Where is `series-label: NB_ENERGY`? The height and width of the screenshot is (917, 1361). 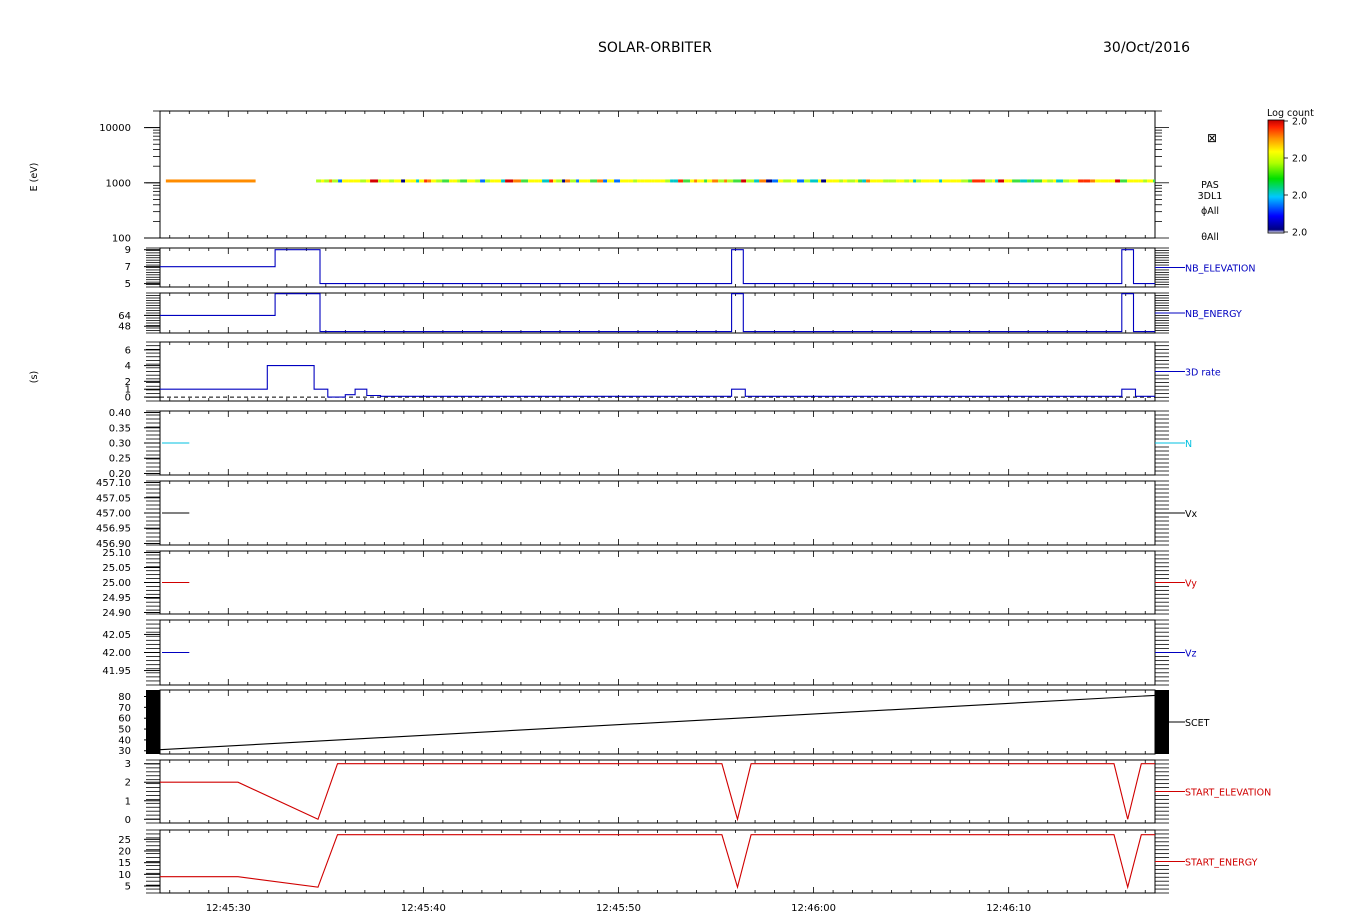
series-label: NB_ENERGY is located at coordinates (1213, 314).